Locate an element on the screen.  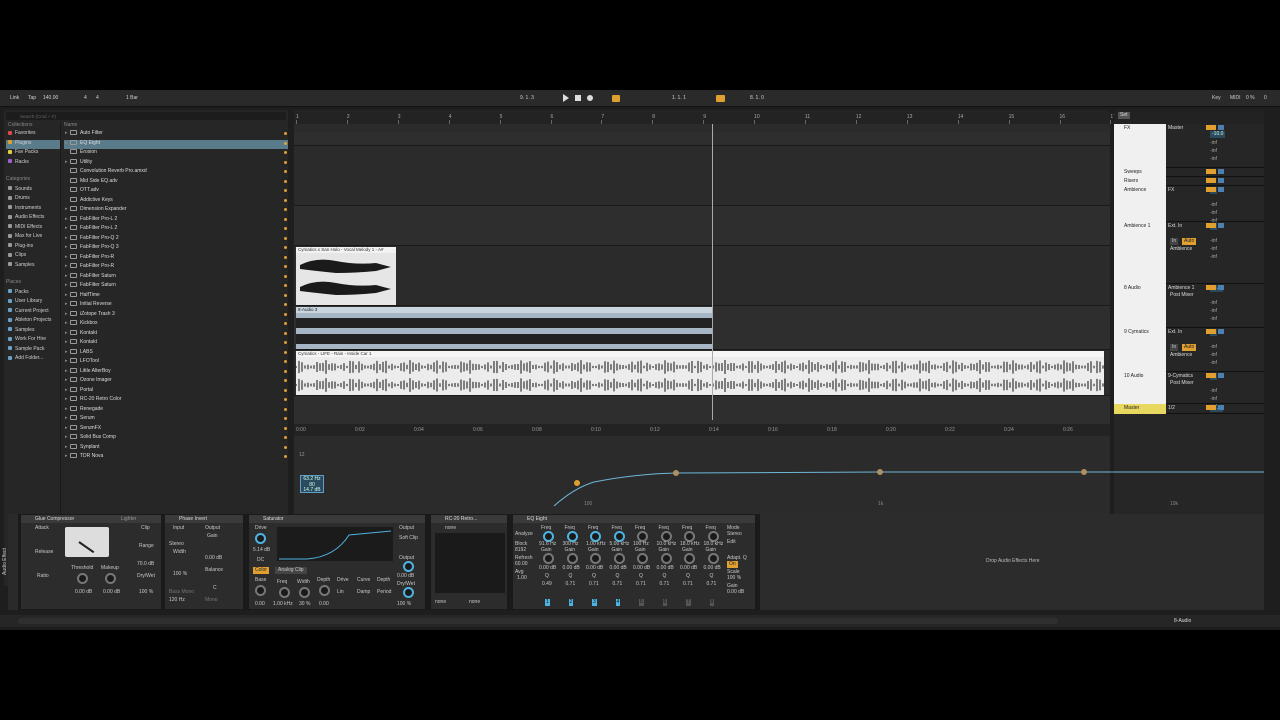
link-button: Link is located at coordinates (14, 98).